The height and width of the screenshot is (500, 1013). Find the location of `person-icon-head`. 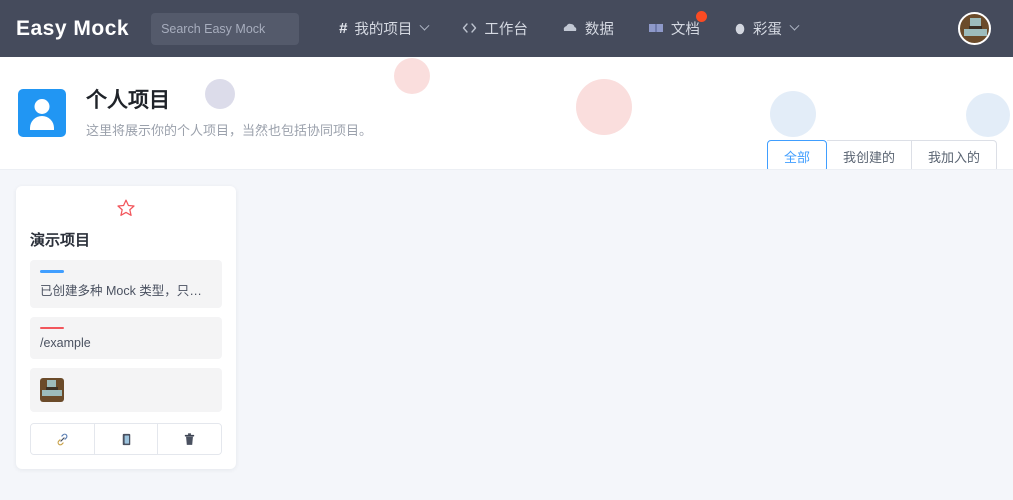

person-icon-head is located at coordinates (42, 106).